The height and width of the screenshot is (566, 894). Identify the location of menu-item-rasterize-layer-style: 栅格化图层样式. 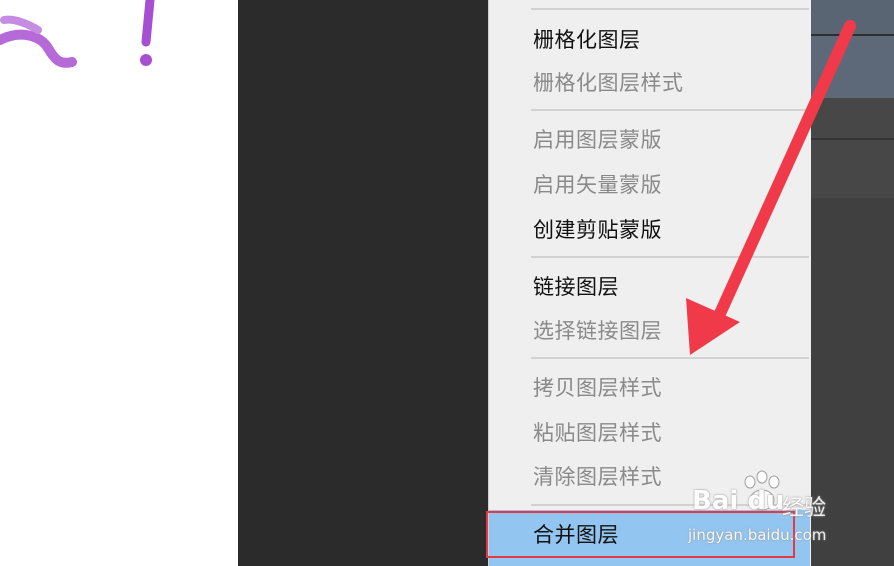
(608, 83).